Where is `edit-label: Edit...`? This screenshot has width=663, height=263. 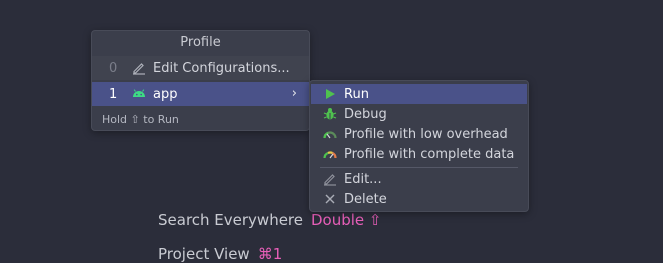
edit-label: Edit... is located at coordinates (363, 179).